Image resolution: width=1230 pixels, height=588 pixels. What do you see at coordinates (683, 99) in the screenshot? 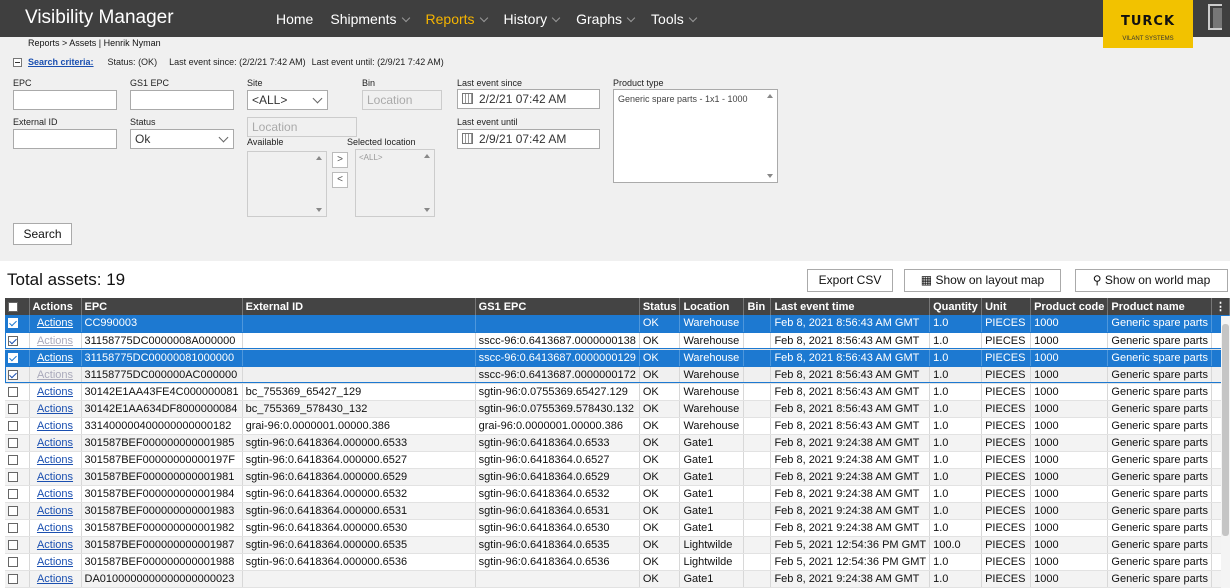
I see `product-type-option: Generic spare parts - 1x1 - 1000` at bounding box center [683, 99].